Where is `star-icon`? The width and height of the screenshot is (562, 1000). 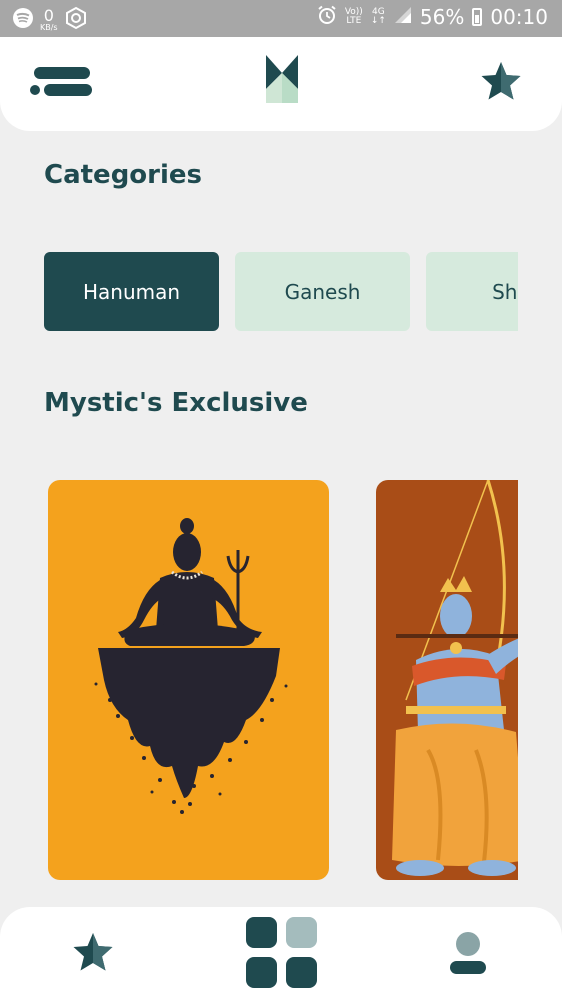 star-icon is located at coordinates (501, 81).